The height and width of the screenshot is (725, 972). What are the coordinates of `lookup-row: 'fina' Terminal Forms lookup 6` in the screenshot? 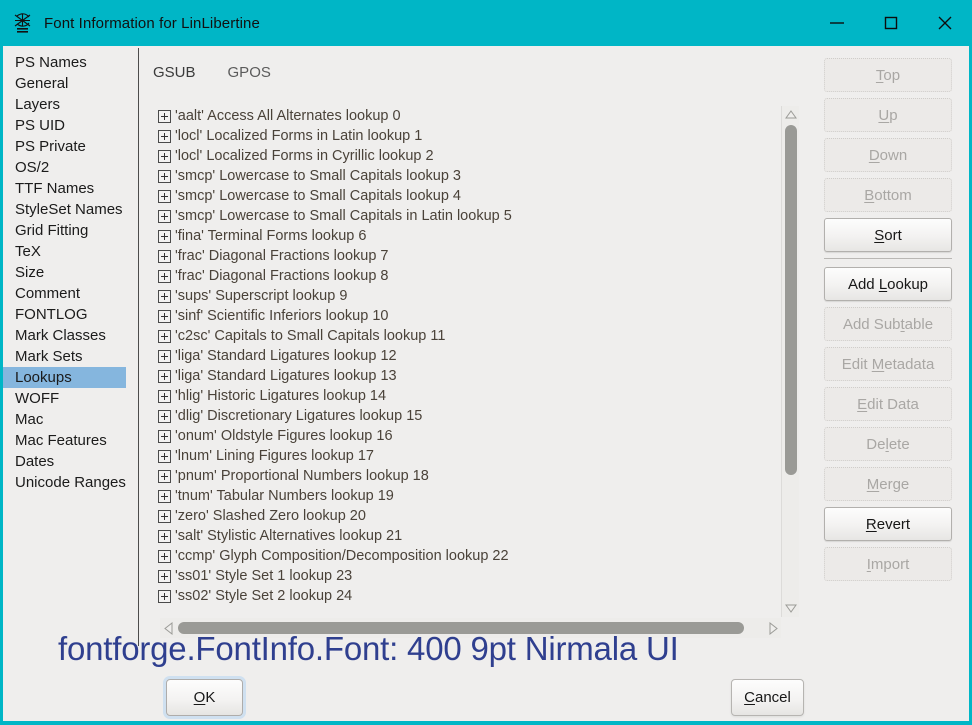 It's located at (478, 236).